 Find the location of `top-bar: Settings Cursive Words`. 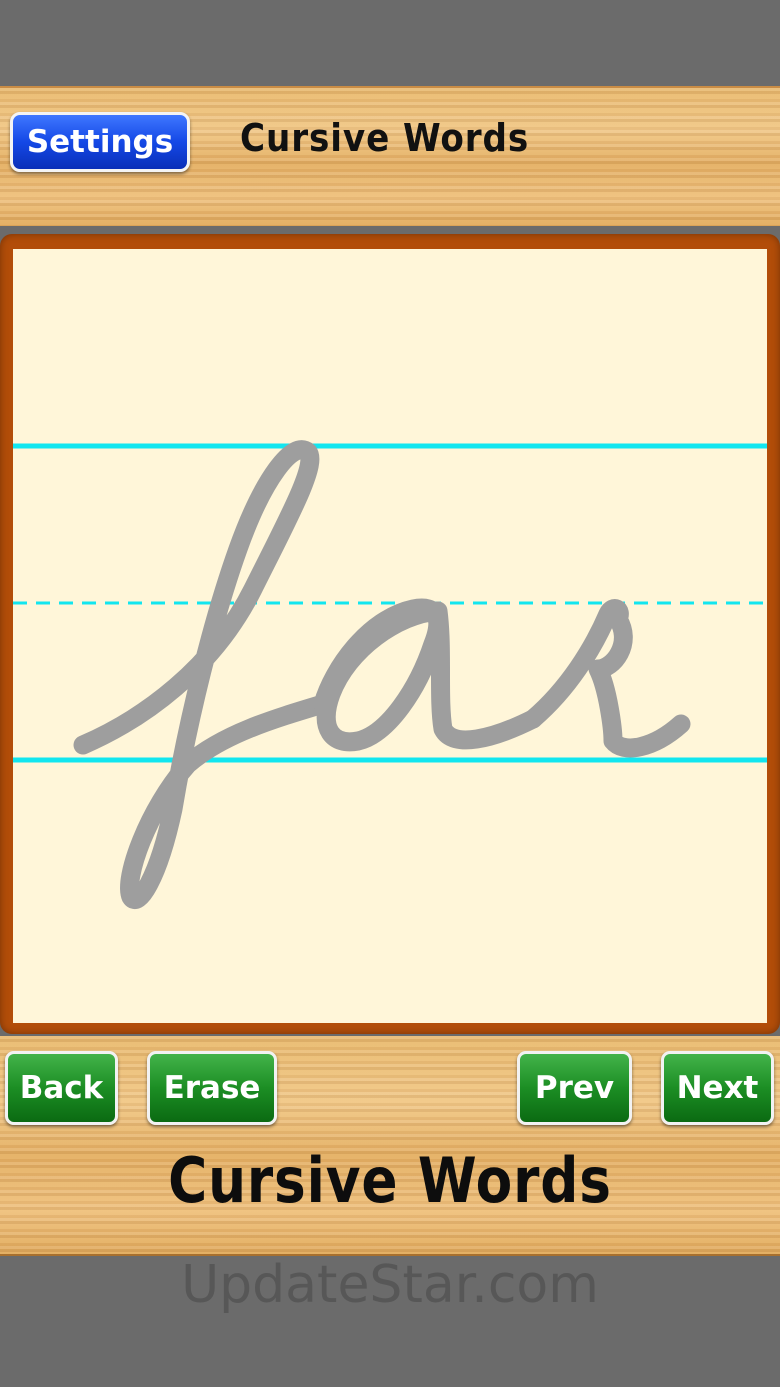

top-bar: Settings Cursive Words is located at coordinates (390, 156).